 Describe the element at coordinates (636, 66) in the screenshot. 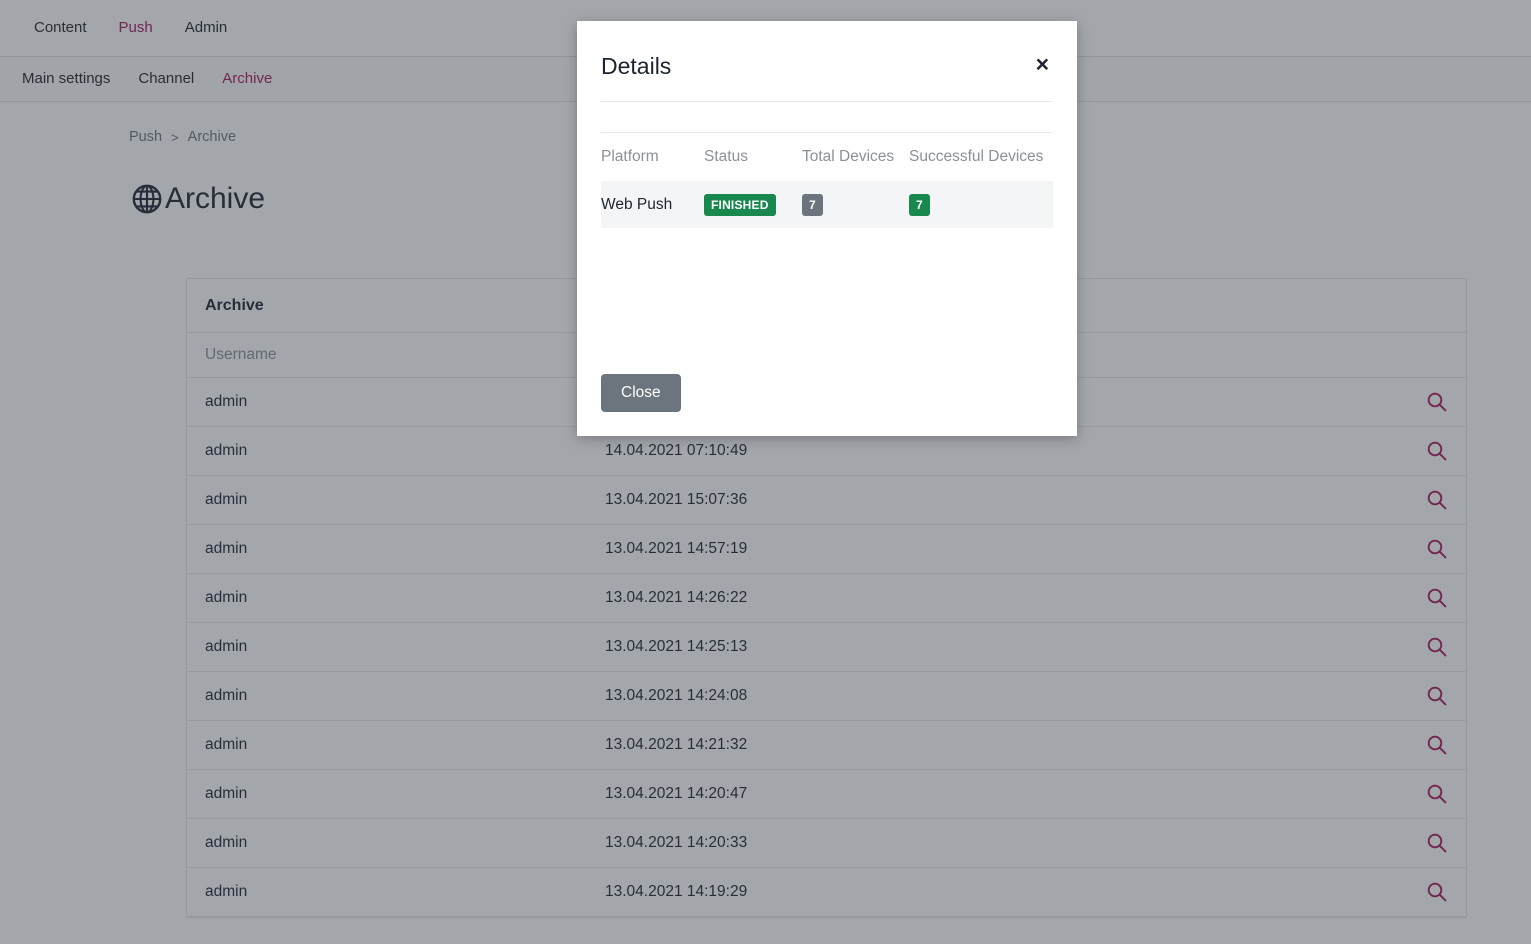

I see `modal-title: Details` at that location.